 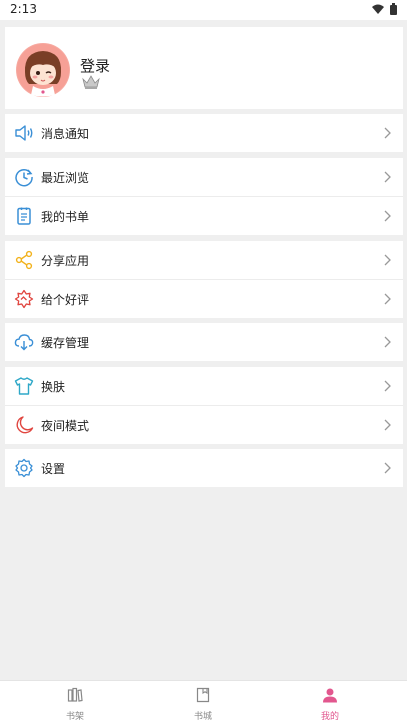 I want to click on tab-bookstore: 书城, so click(x=203, y=704).